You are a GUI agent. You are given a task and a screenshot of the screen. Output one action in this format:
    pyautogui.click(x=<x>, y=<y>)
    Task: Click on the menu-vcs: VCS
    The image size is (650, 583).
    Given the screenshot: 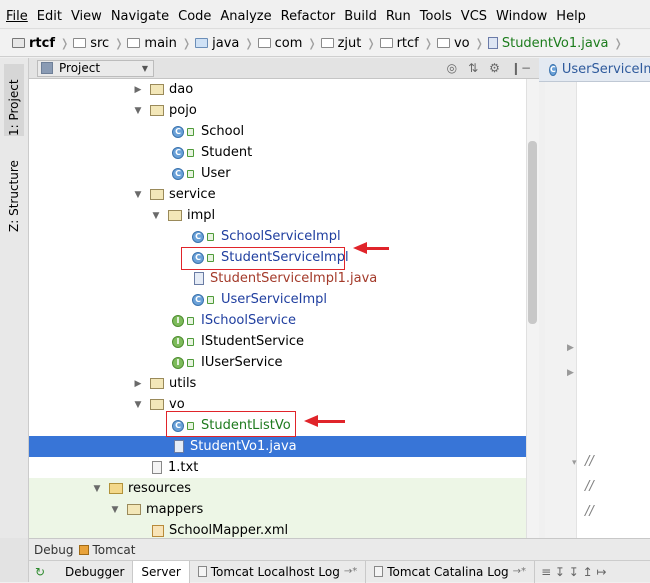 What is the action you would take?
    pyautogui.click(x=474, y=16)
    